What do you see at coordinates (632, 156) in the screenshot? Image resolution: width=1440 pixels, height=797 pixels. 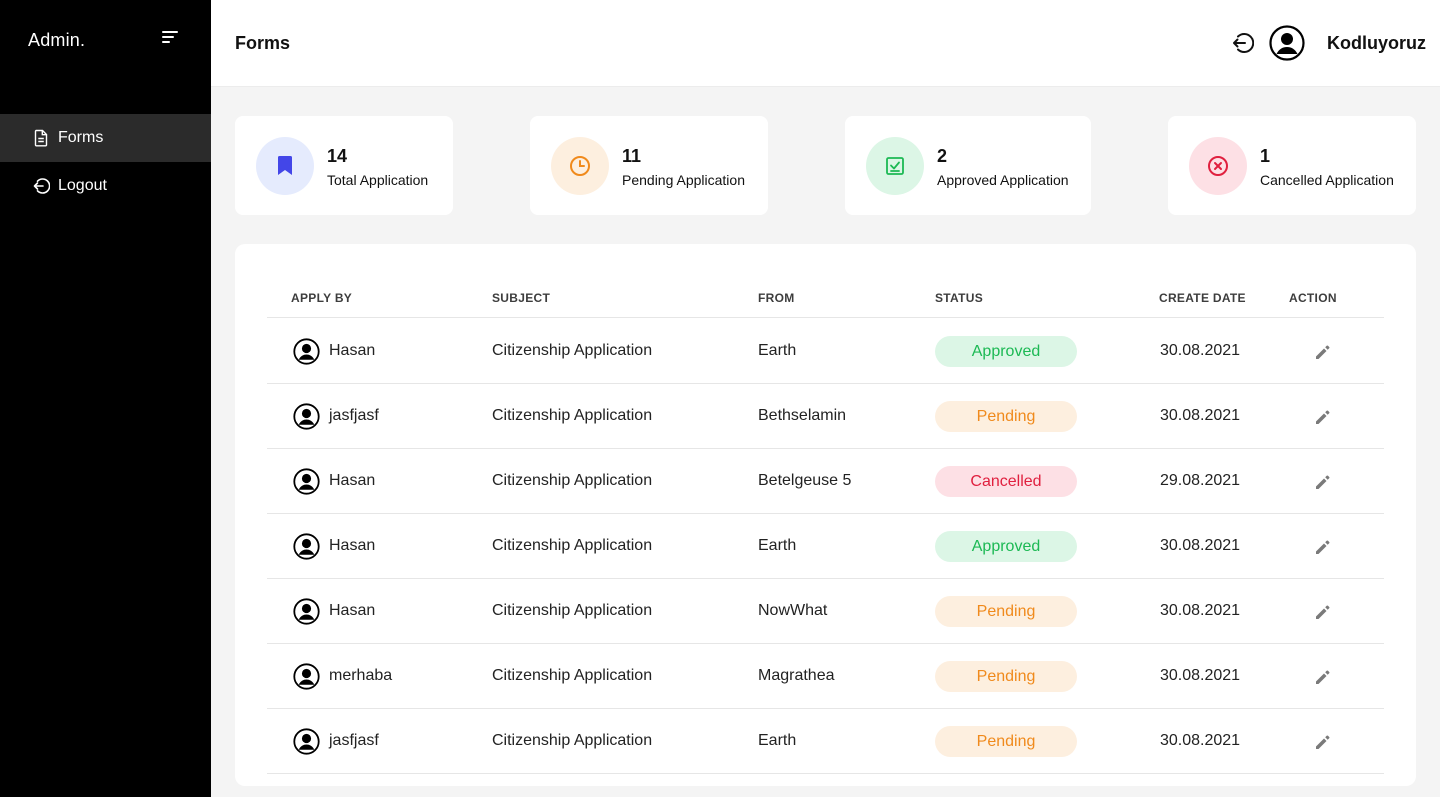 I see `stat-value: 11` at bounding box center [632, 156].